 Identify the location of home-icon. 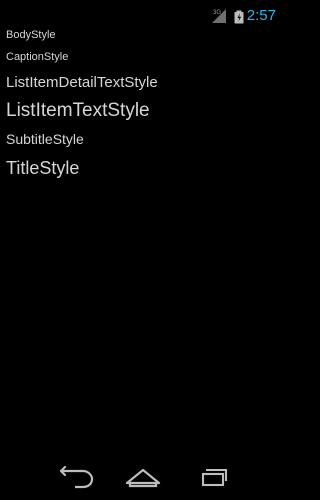
(143, 478).